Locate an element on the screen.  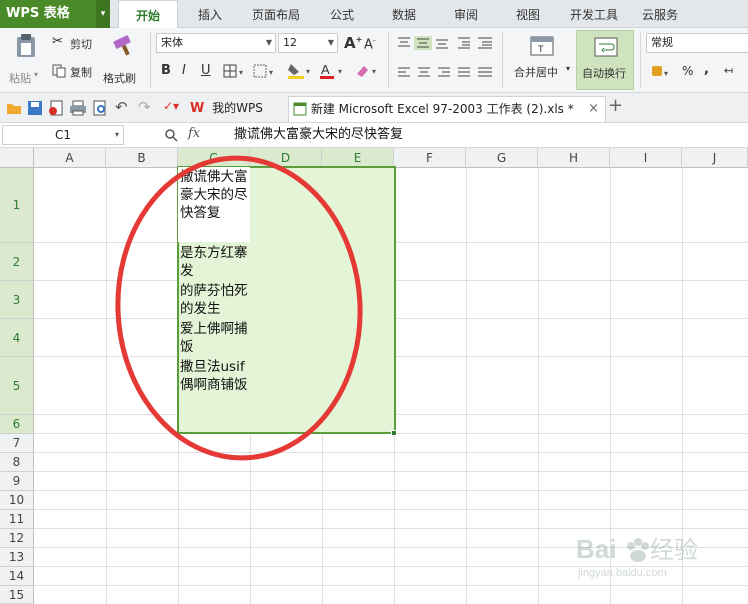
svg-text: 经验 is located at coordinates (674, 550).